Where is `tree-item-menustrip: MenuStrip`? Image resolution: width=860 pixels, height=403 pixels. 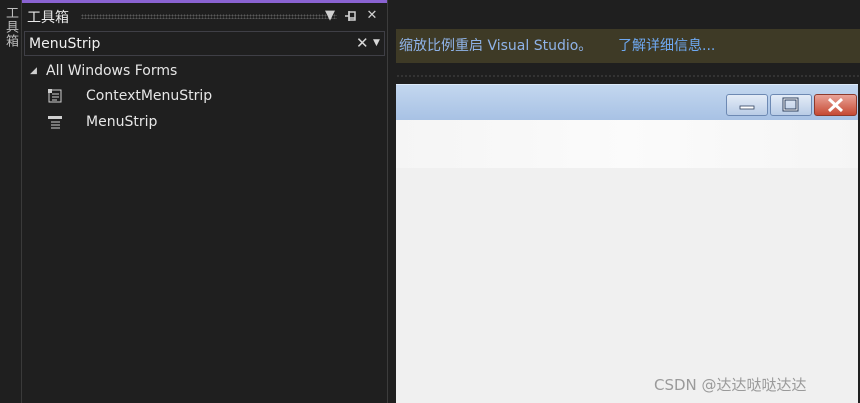
tree-item-menustrip: MenuStrip is located at coordinates (204, 122).